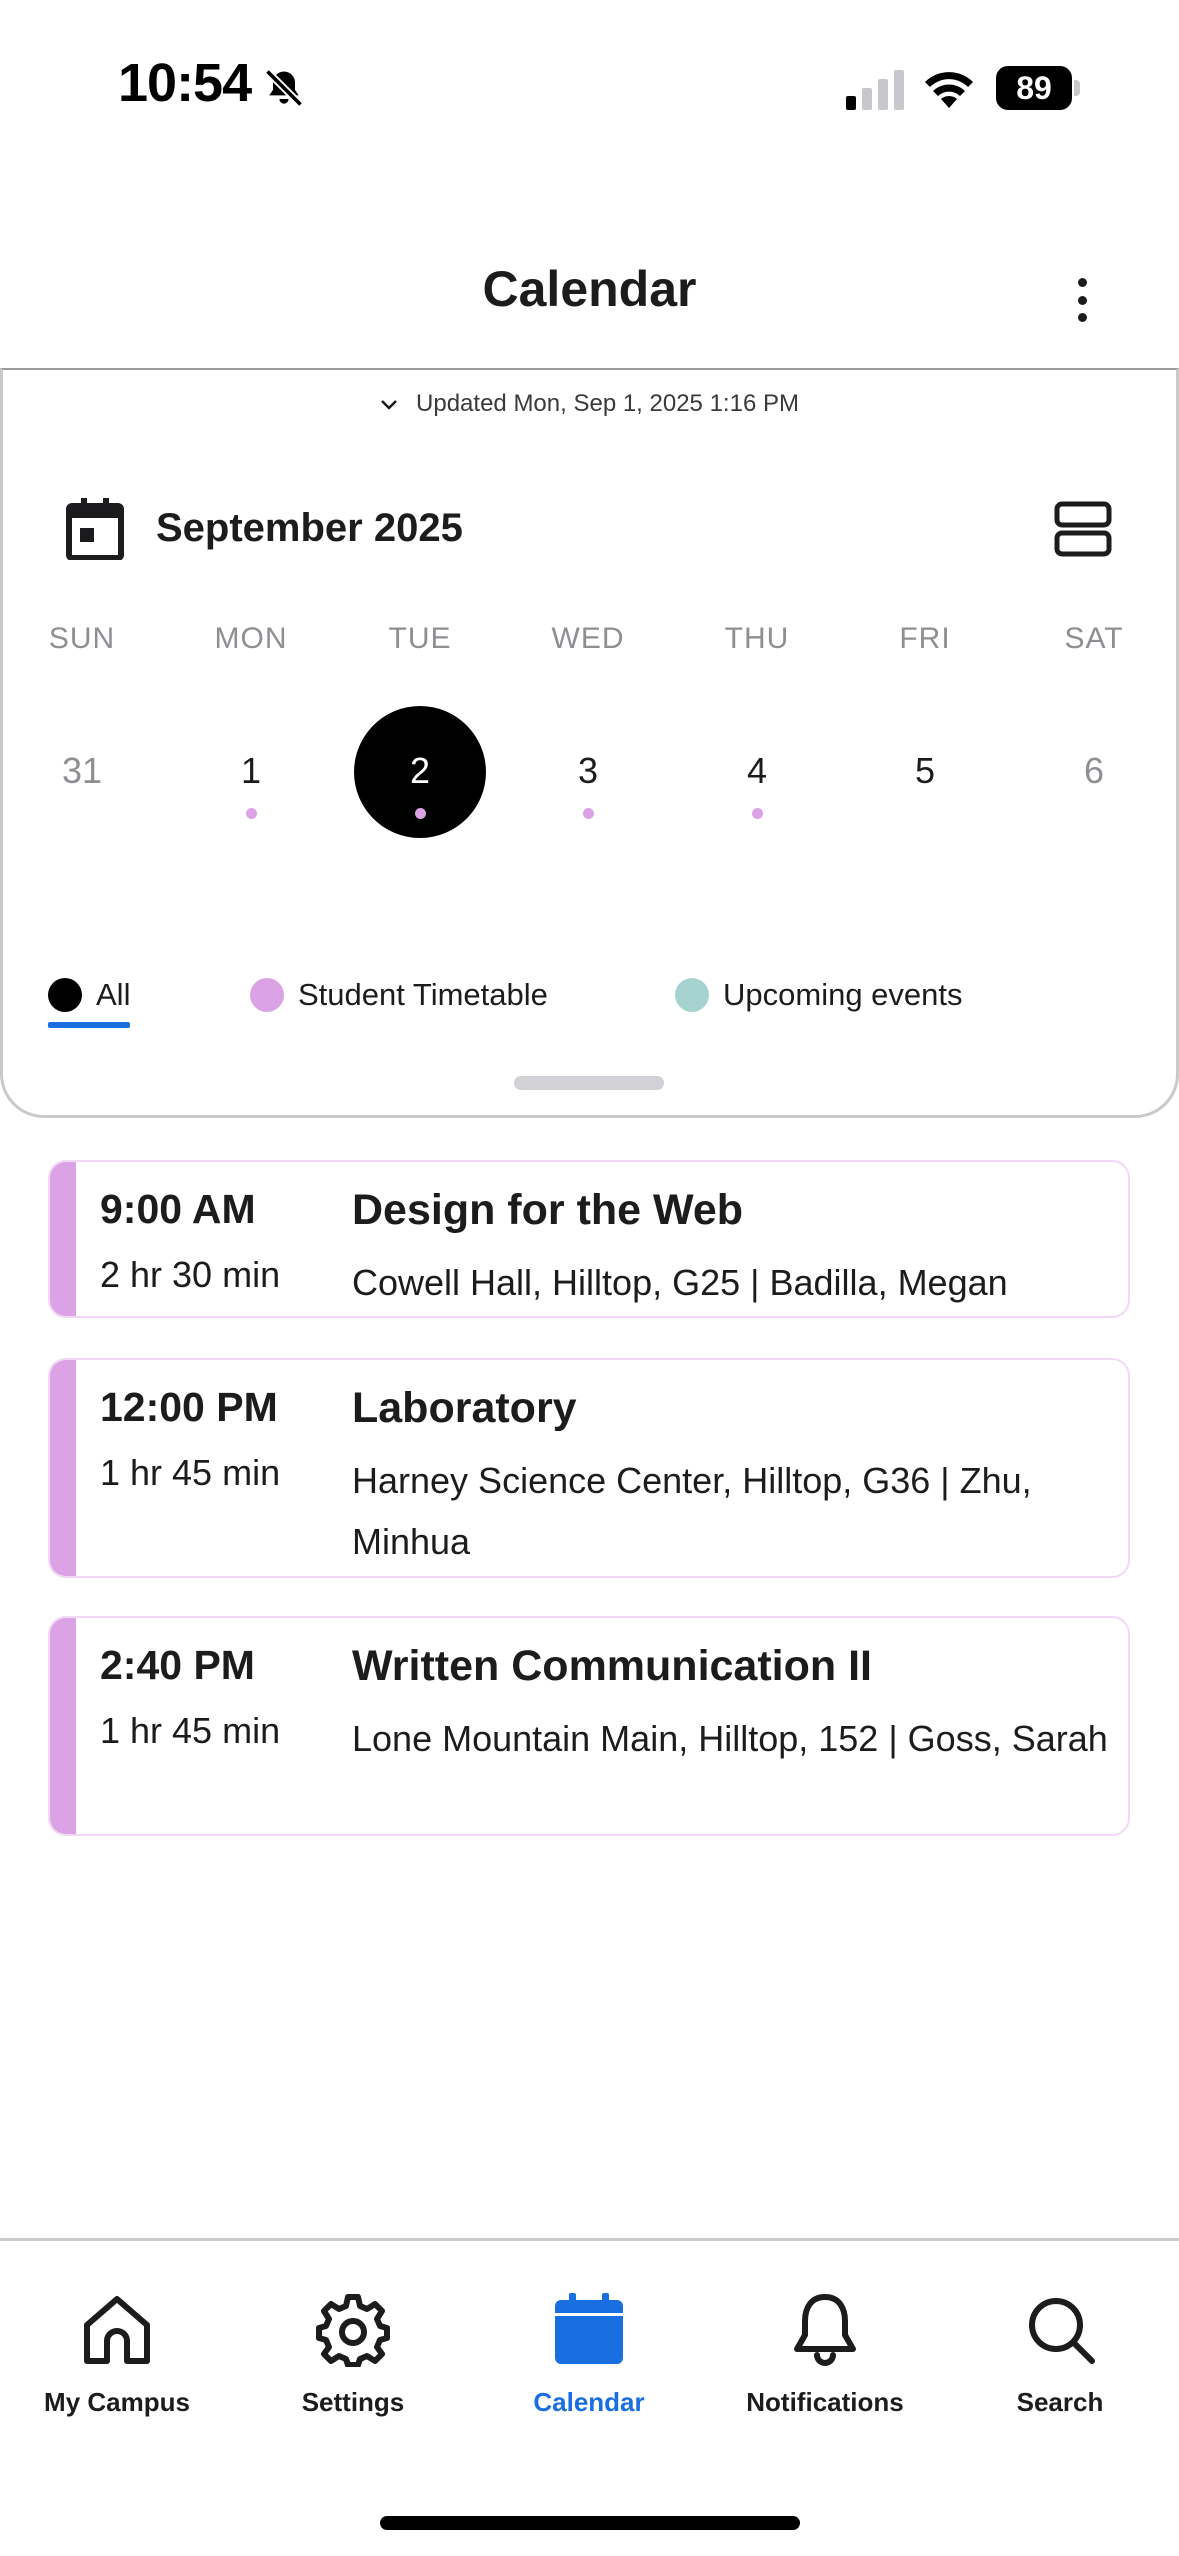  I want to click on filter-label: Upcoming events, so click(843, 994).